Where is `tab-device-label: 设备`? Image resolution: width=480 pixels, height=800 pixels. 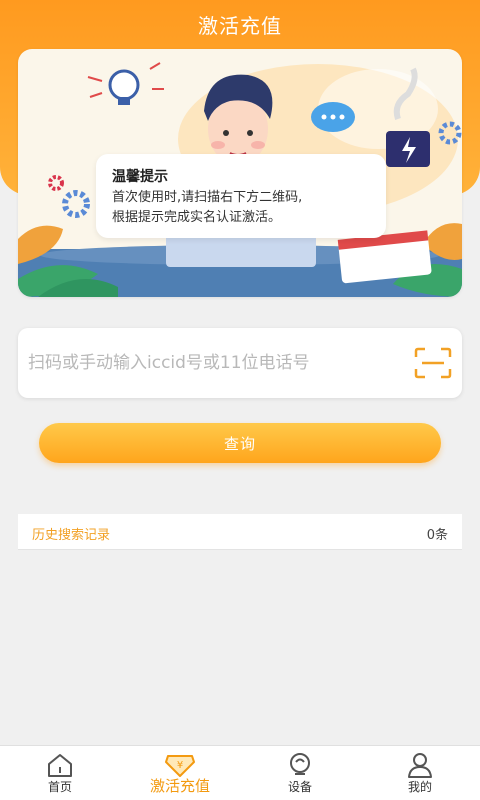
tab-device-label: 设备 is located at coordinates (299, 787).